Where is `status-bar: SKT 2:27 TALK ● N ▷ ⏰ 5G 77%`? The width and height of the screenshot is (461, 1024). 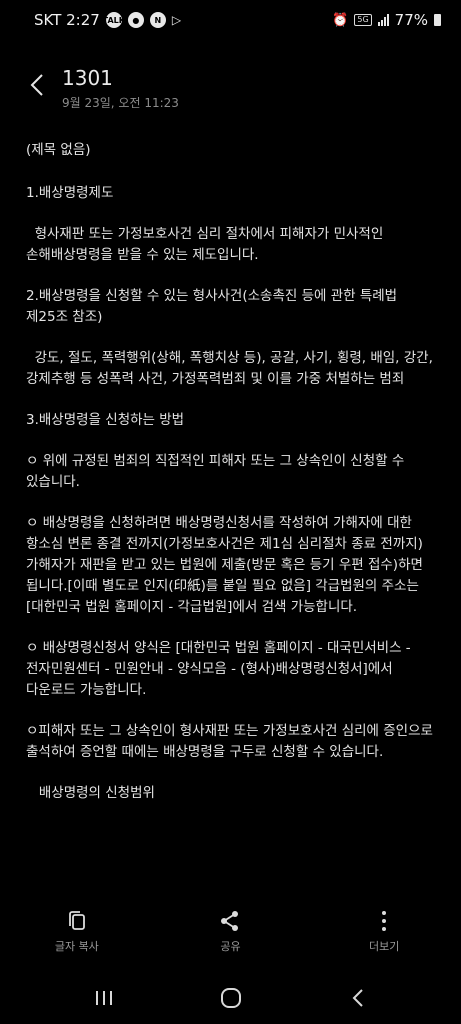 status-bar: SKT 2:27 TALK ● N ▷ ⏰ 5G 77% is located at coordinates (230, 20).